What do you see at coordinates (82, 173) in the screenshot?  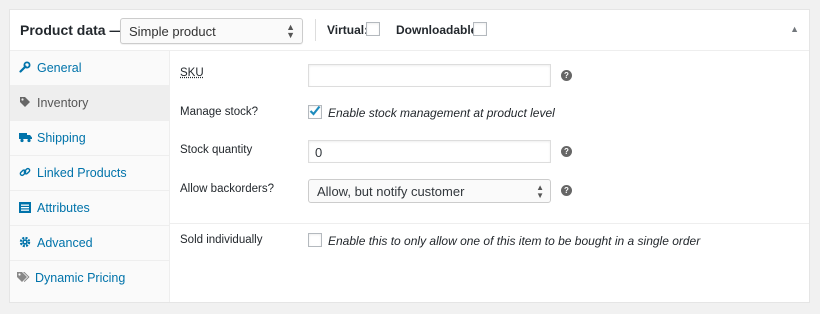 I see `tab-label: Linked Products` at bounding box center [82, 173].